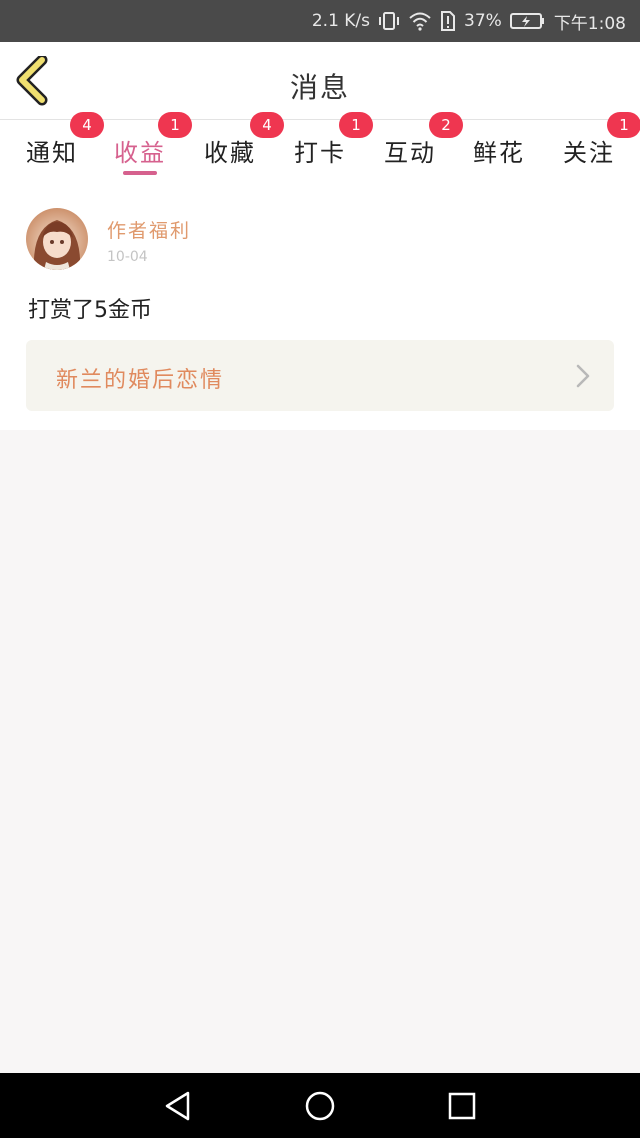 The width and height of the screenshot is (640, 1138). I want to click on tab-label: 收益, so click(140, 152).